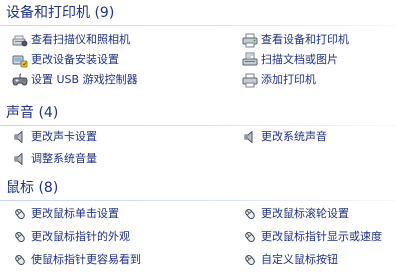 The height and width of the screenshot is (275, 396). I want to click on group-title-devices-printers: 设备和打印机 (9), so click(60, 13).